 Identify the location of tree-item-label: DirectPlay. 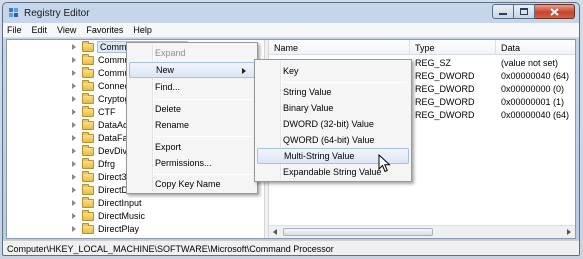
(119, 229).